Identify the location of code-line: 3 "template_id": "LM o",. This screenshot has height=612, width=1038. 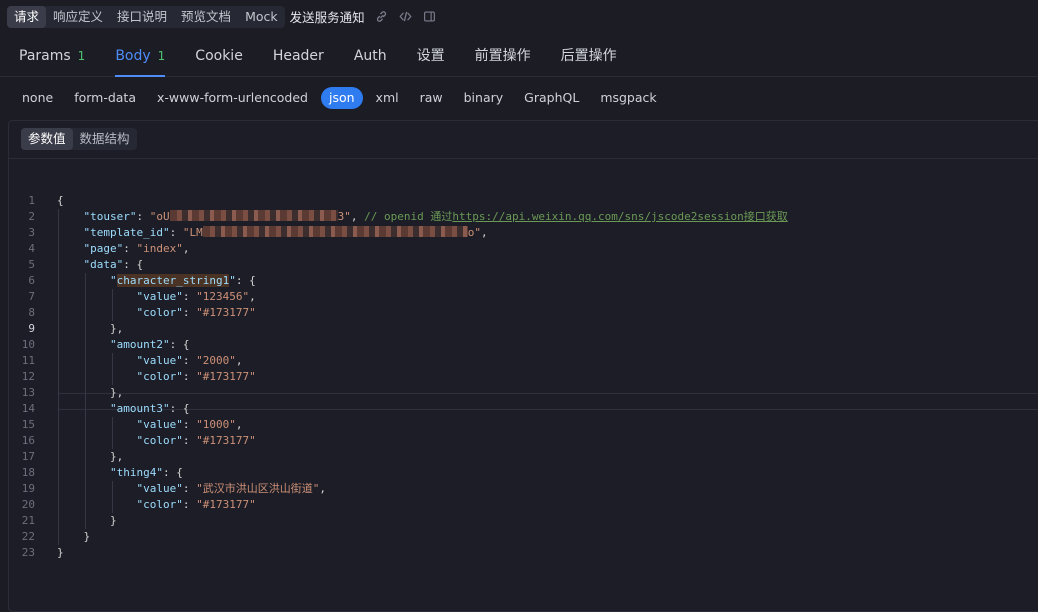
(523, 233).